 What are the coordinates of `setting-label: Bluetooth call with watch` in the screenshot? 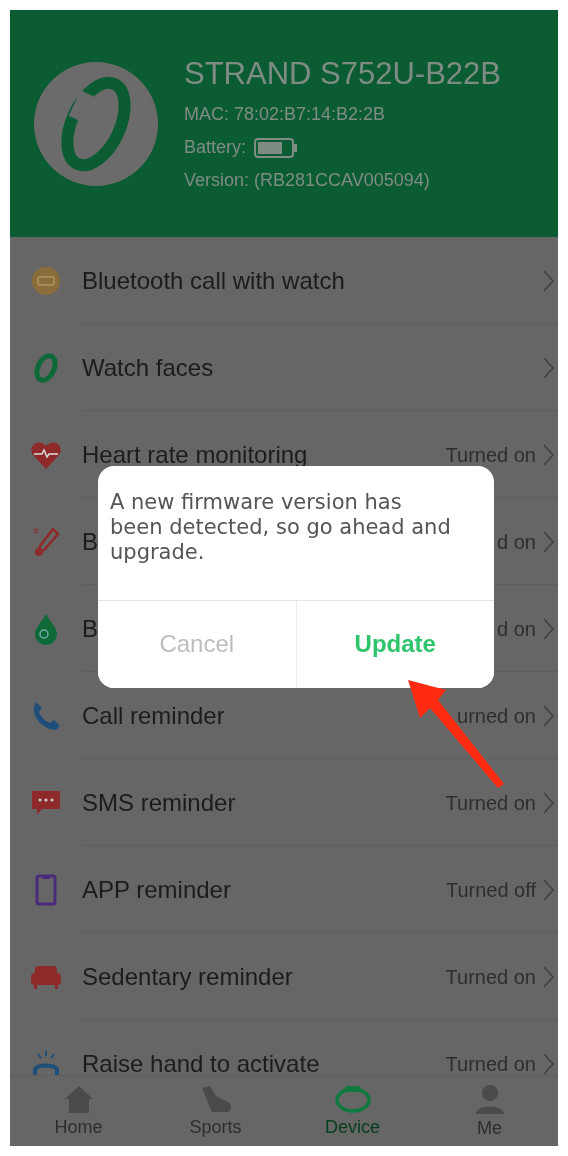 It's located at (213, 280).